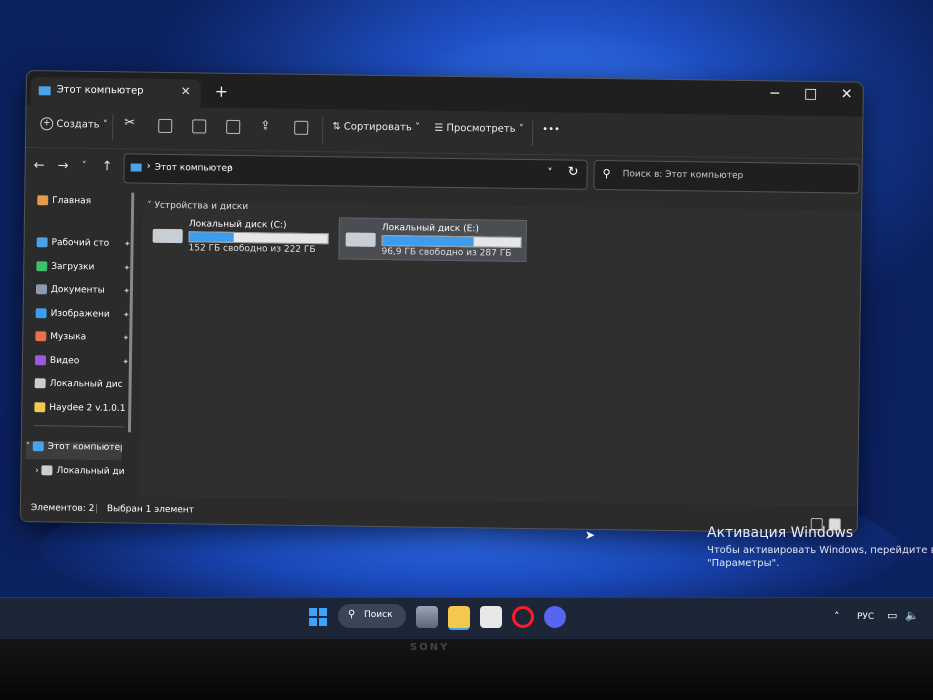 The width and height of the screenshot is (933, 700). I want to click on sidebar-item: Видео ✦, so click(83, 364).